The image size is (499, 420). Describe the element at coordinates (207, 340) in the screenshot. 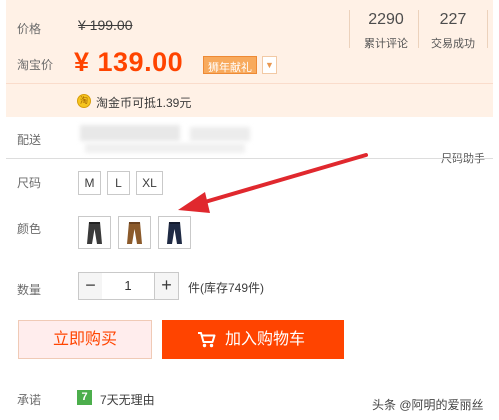

I see `shopping-cart-icon` at that location.